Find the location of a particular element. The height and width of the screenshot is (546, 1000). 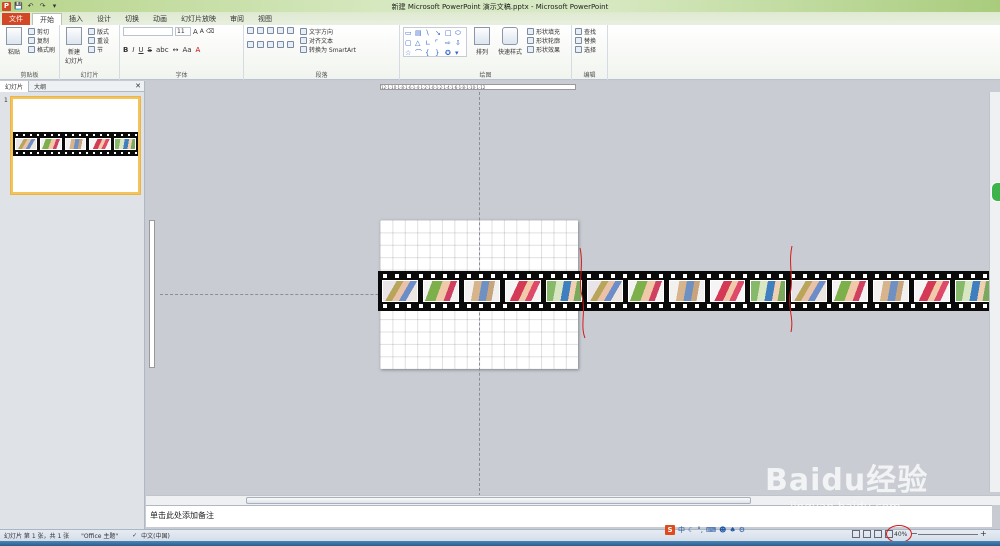

save-icon: 💾 is located at coordinates (18, 6).